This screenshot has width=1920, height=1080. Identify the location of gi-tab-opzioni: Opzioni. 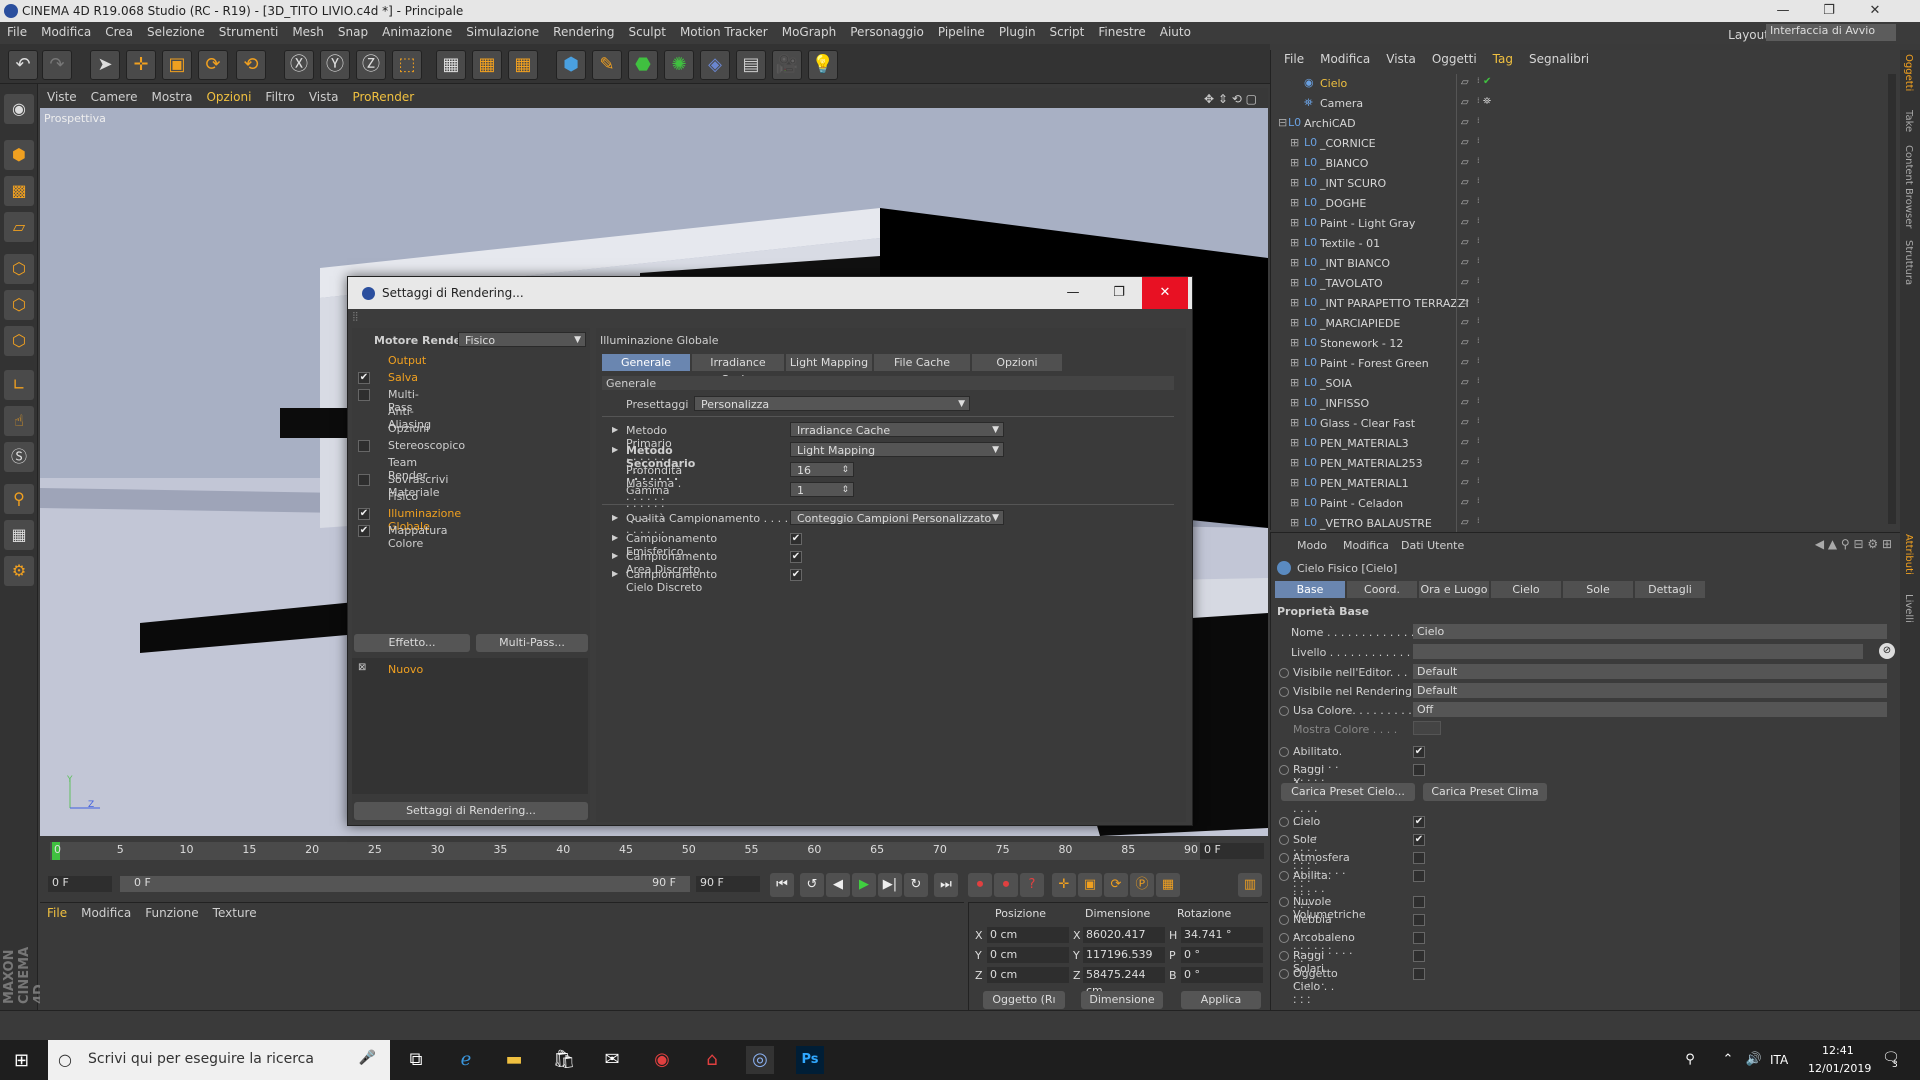
(1017, 362).